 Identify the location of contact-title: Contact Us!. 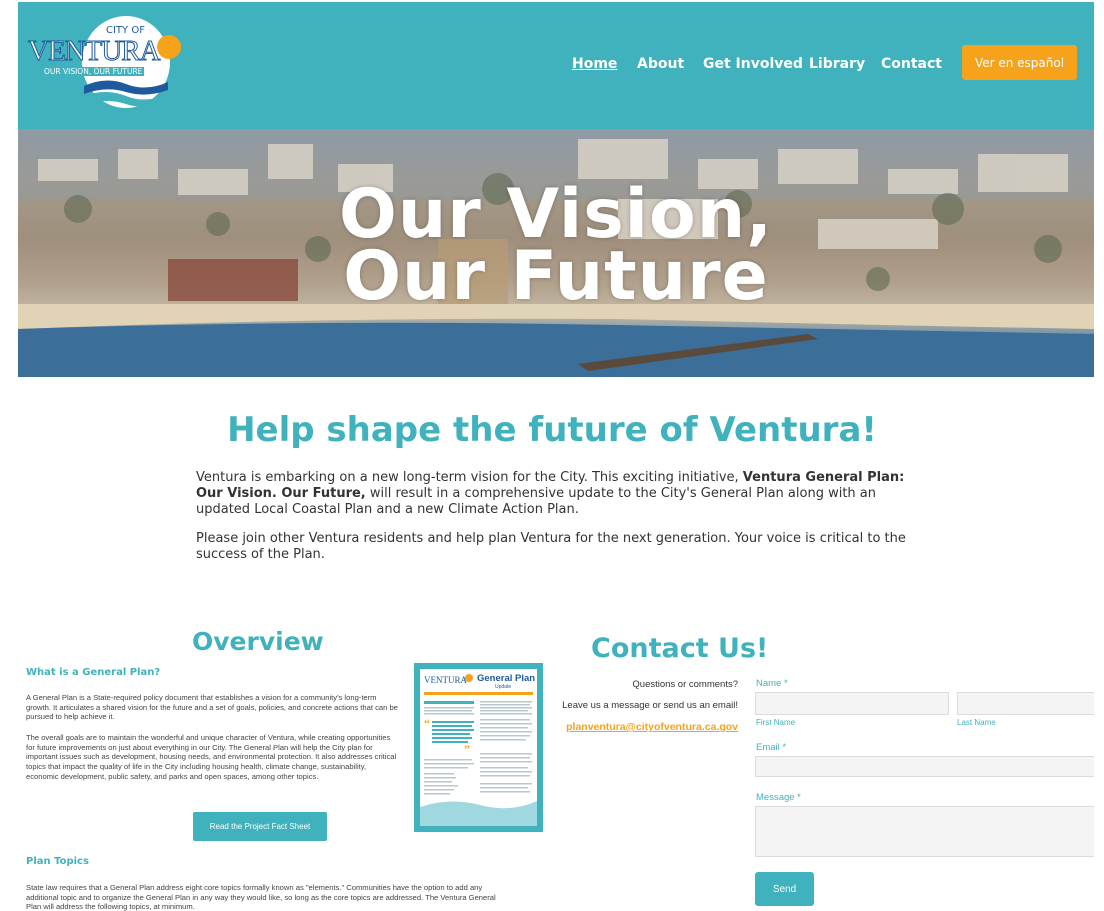
(680, 648).